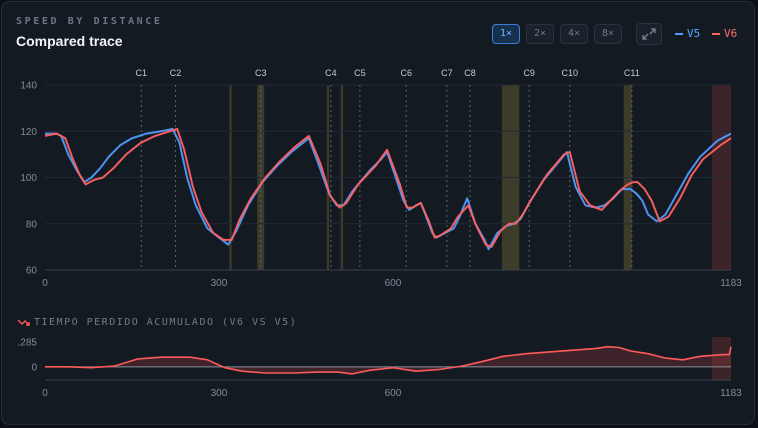 The height and width of the screenshot is (428, 758). Describe the element at coordinates (28, 342) in the screenshot. I see `delta-y-tick-label: .285` at that location.